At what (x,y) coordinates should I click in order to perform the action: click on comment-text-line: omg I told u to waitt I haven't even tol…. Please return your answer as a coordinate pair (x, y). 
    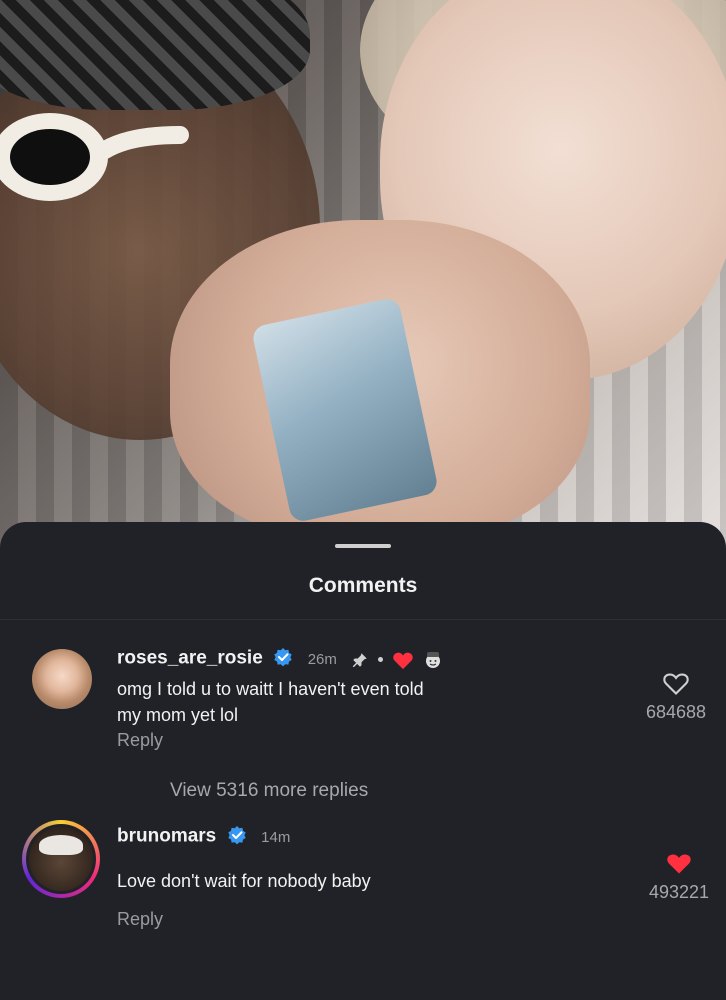
    Looking at the image, I should click on (270, 689).